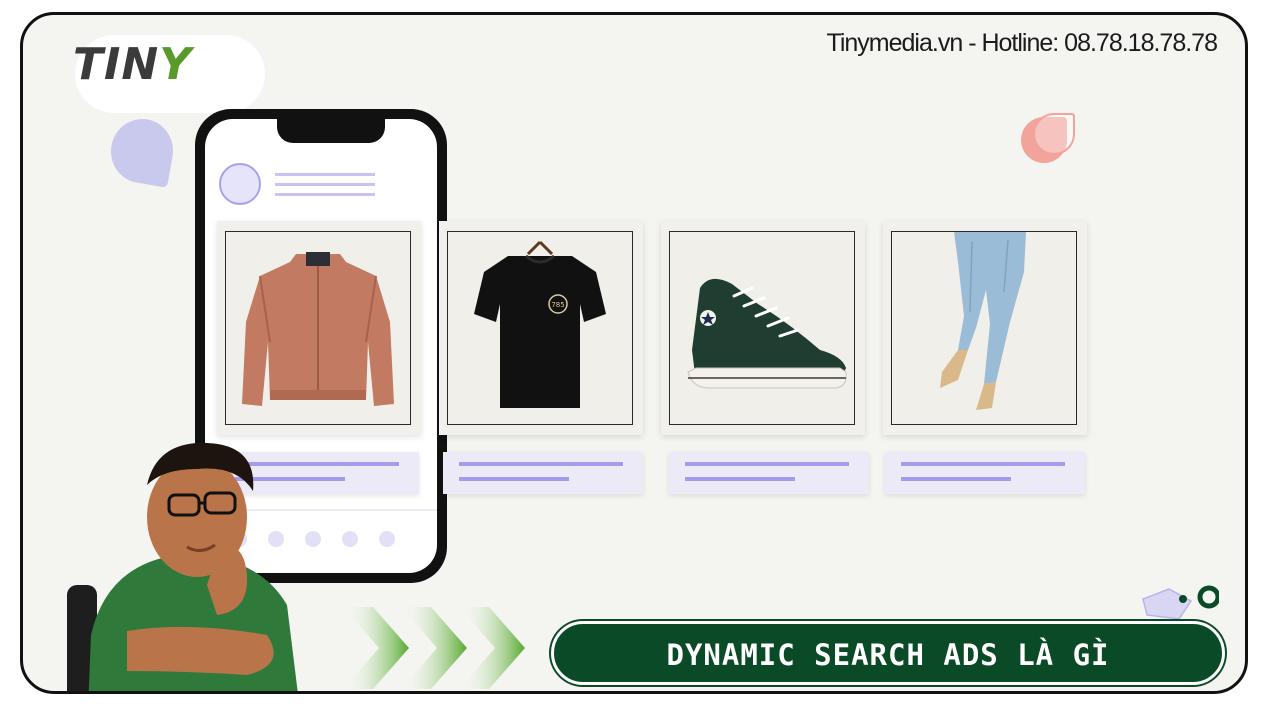  I want to click on banner-title: DYNAMIC SEARCH ADS LÀ GÌ, so click(888, 655).